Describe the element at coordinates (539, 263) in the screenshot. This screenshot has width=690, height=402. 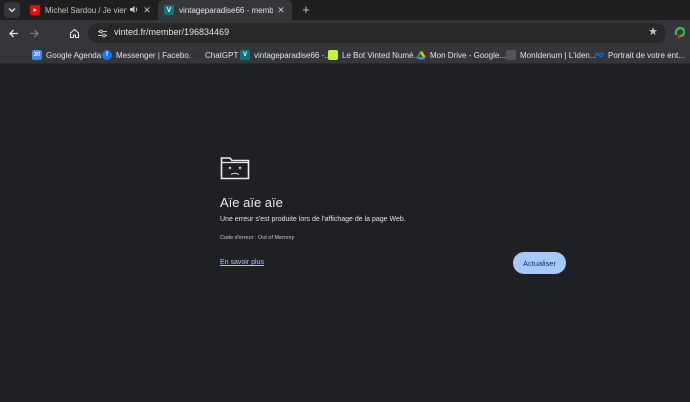
I see `reload-button: Actualiser` at that location.